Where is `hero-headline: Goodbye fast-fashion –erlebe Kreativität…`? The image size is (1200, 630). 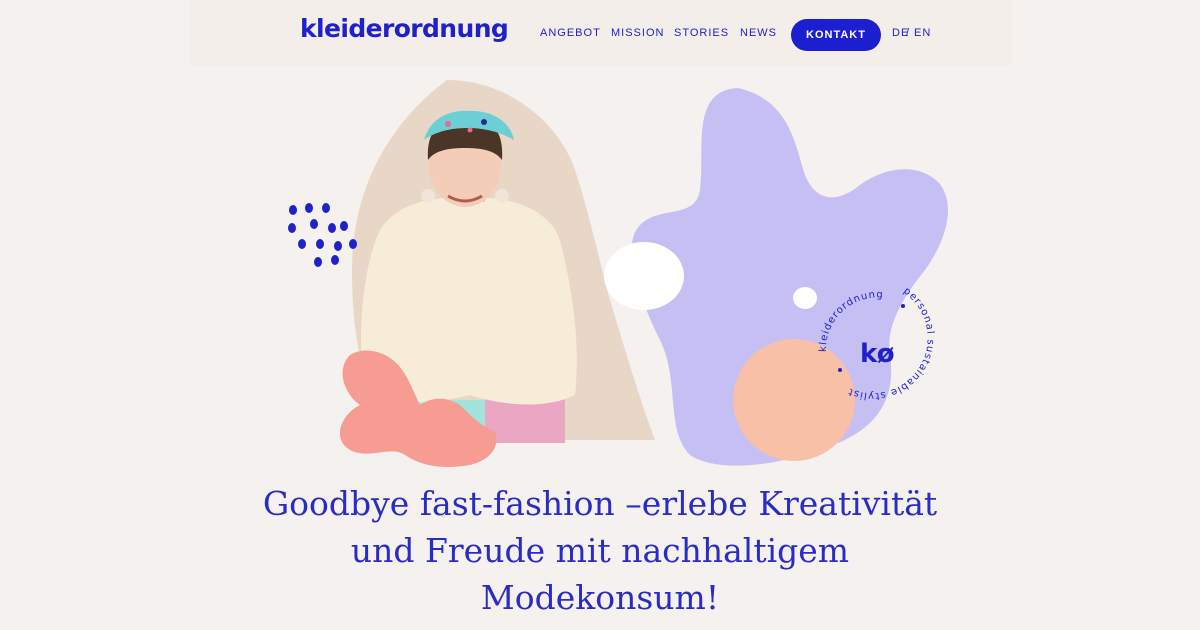 hero-headline: Goodbye fast-fashion –erlebe Kreativität… is located at coordinates (600, 550).